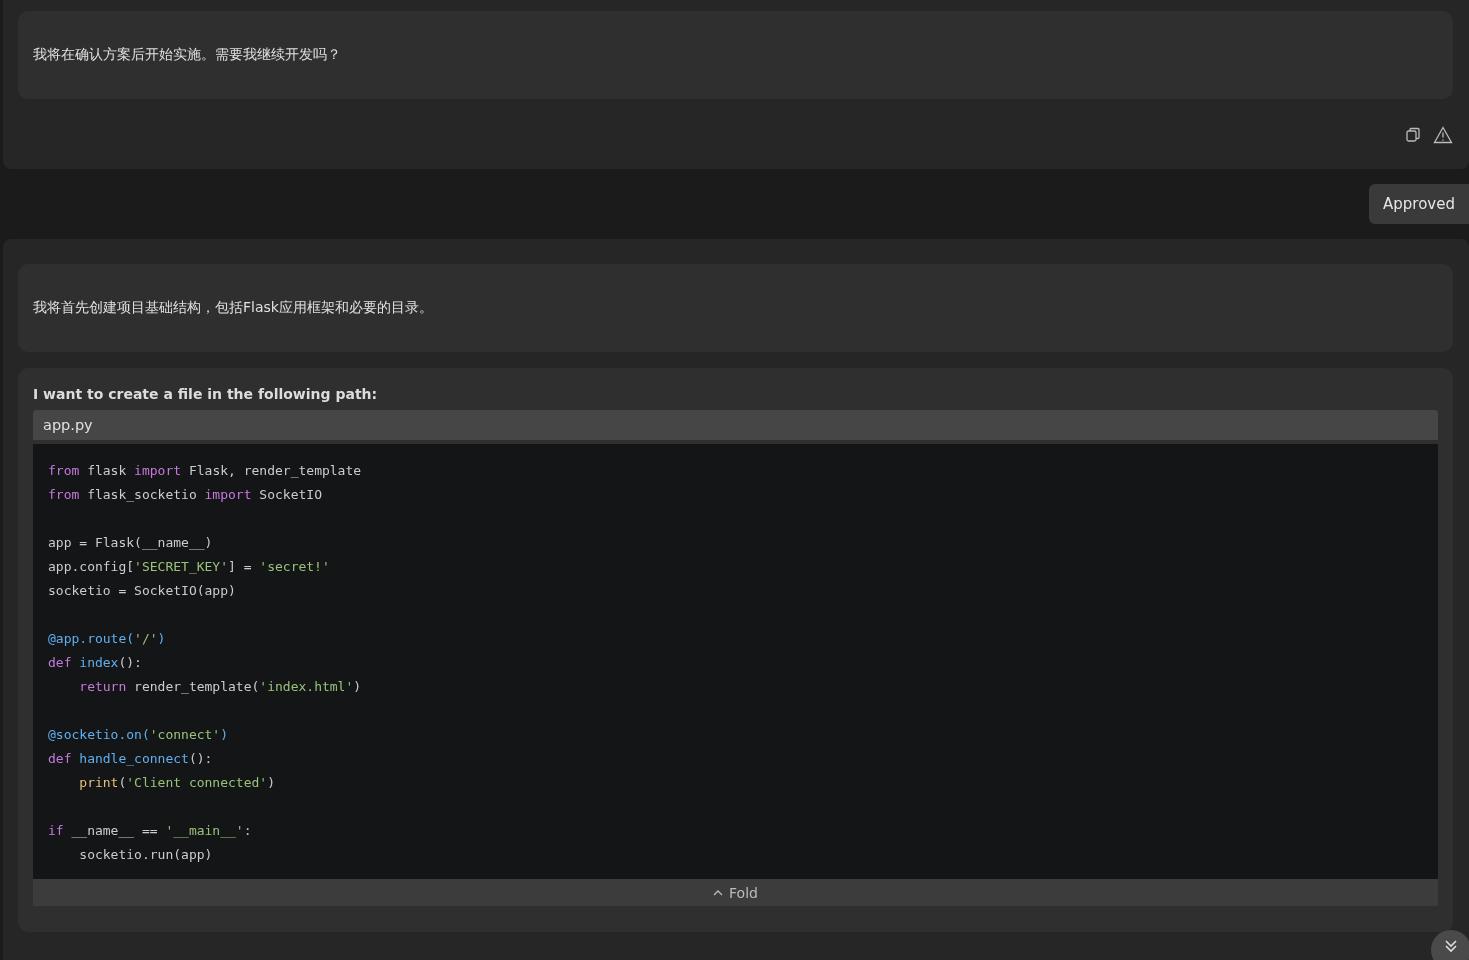  What do you see at coordinates (107, 639) in the screenshot?
I see `code-line: @app.route('/')` at bounding box center [107, 639].